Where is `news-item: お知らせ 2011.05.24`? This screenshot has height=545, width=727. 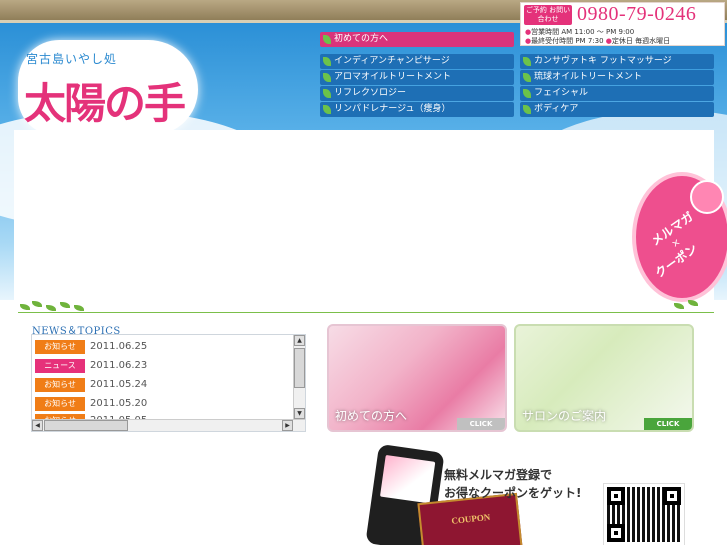 news-item: お知らせ 2011.05.24 is located at coordinates (164, 385).